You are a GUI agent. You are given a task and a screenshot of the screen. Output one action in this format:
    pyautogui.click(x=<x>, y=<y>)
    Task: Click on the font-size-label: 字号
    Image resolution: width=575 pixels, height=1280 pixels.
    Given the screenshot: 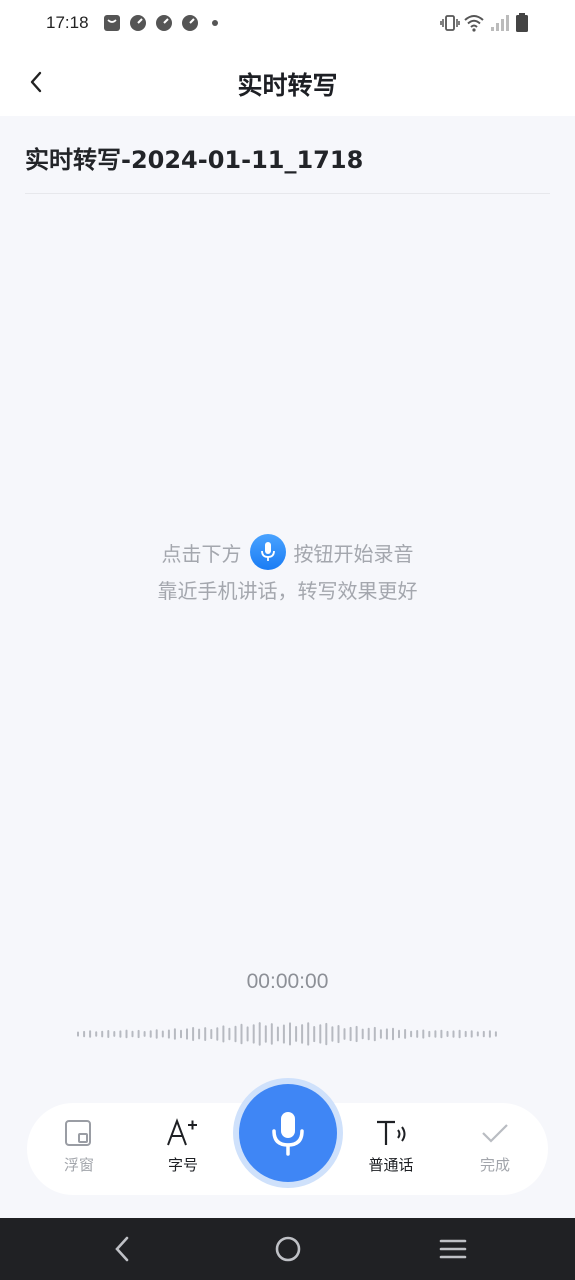 What is the action you would take?
    pyautogui.click(x=182, y=1165)
    